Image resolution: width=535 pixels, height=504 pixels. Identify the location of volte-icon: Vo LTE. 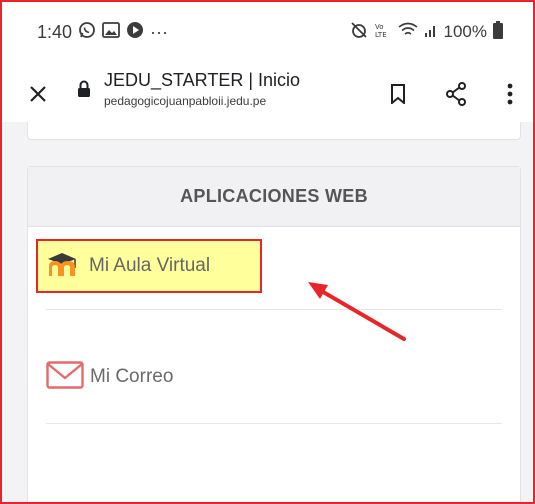
(383, 32).